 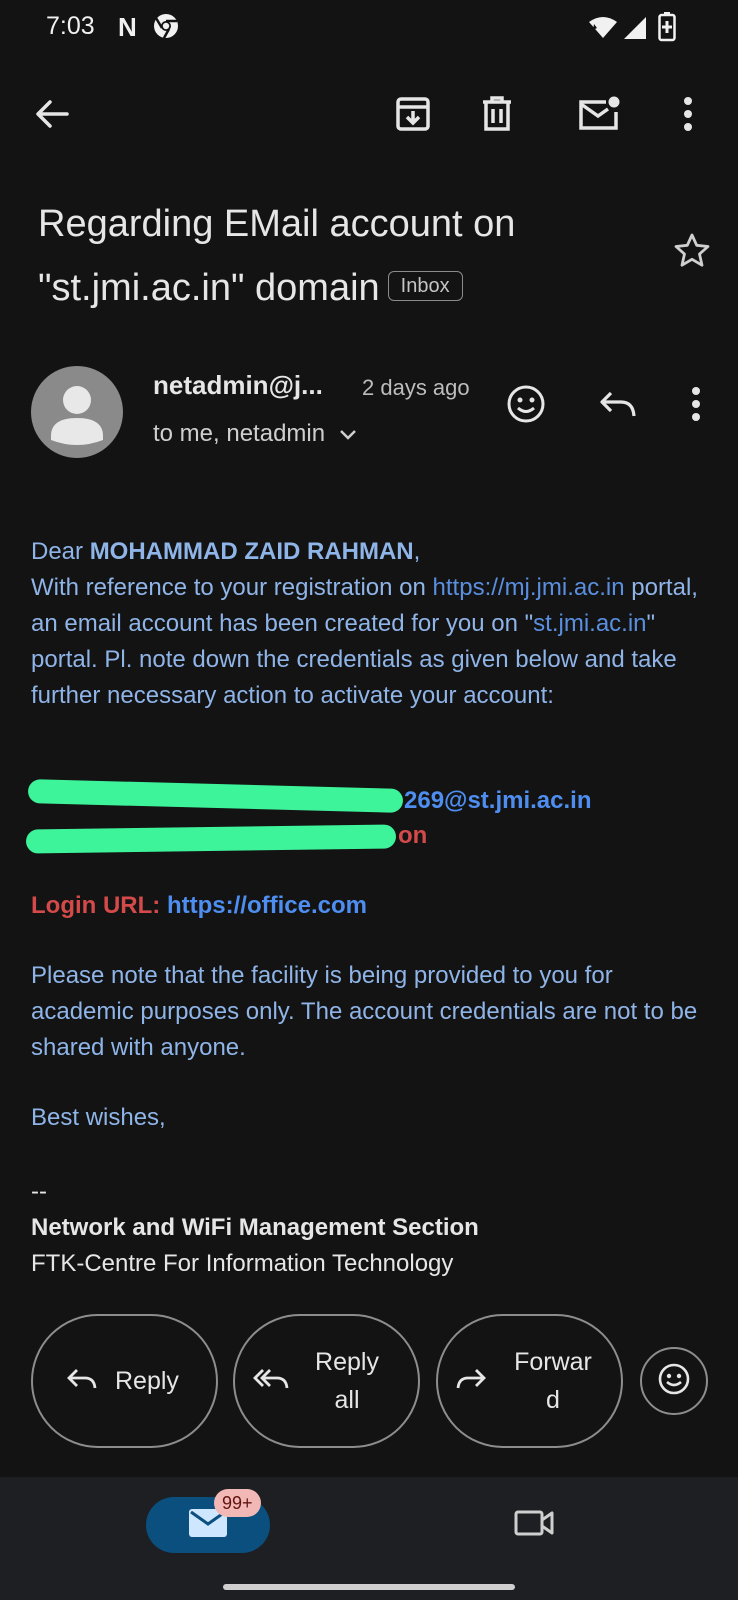 What do you see at coordinates (635, 30) in the screenshot?
I see `signal-icon` at bounding box center [635, 30].